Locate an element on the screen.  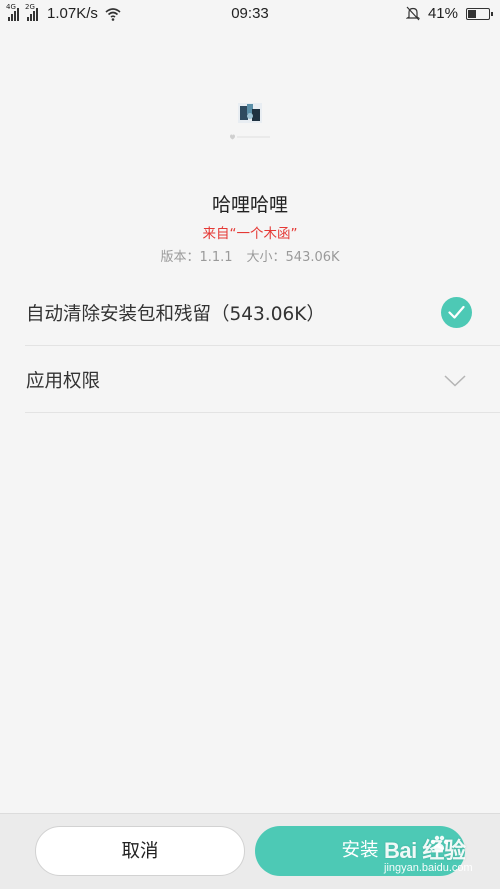
app-meta: 版本：1.1.1 大小：543.06K is located at coordinates (250, 255).